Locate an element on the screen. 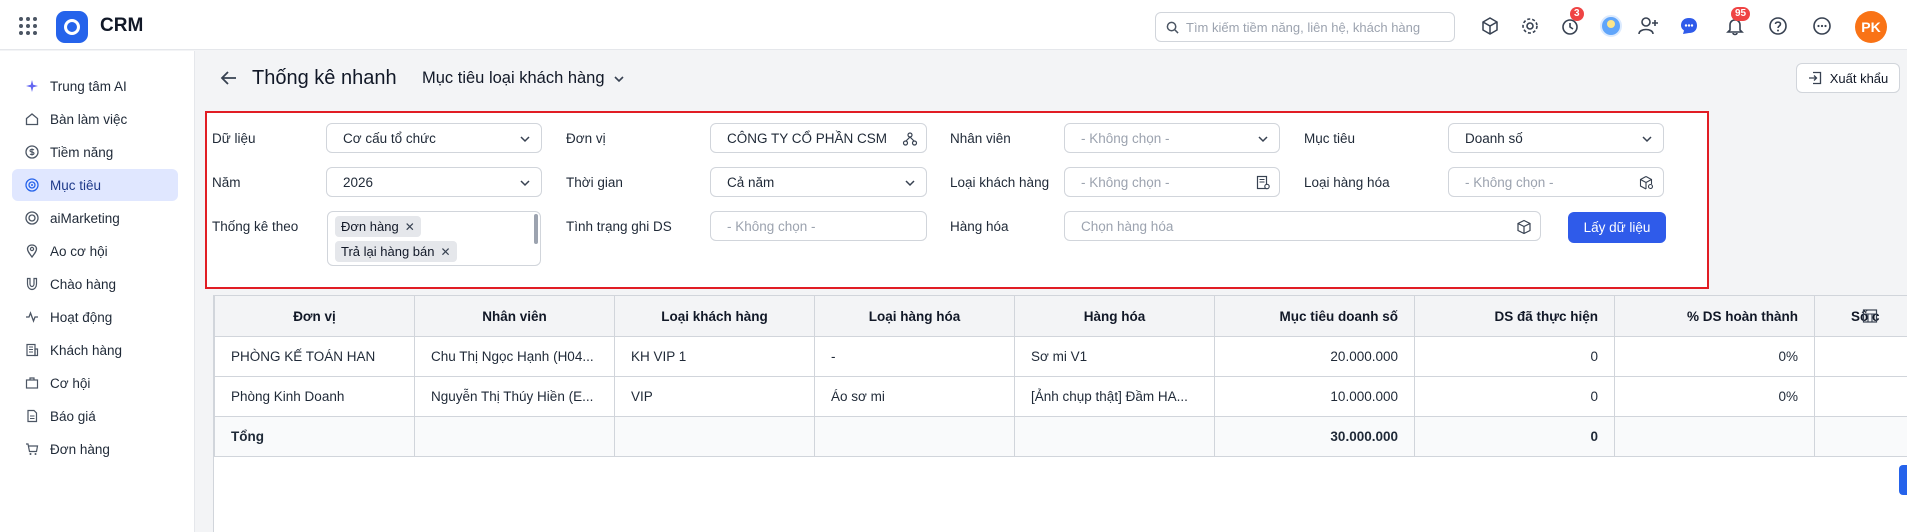 This screenshot has width=1907, height=532. user-avatar is located at coordinates (1611, 26).